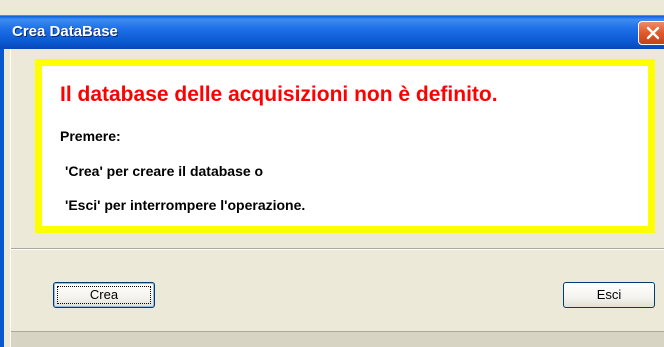 Image resolution: width=664 pixels, height=347 pixels. Describe the element at coordinates (337, 339) in the screenshot. I see `status-strip` at that location.